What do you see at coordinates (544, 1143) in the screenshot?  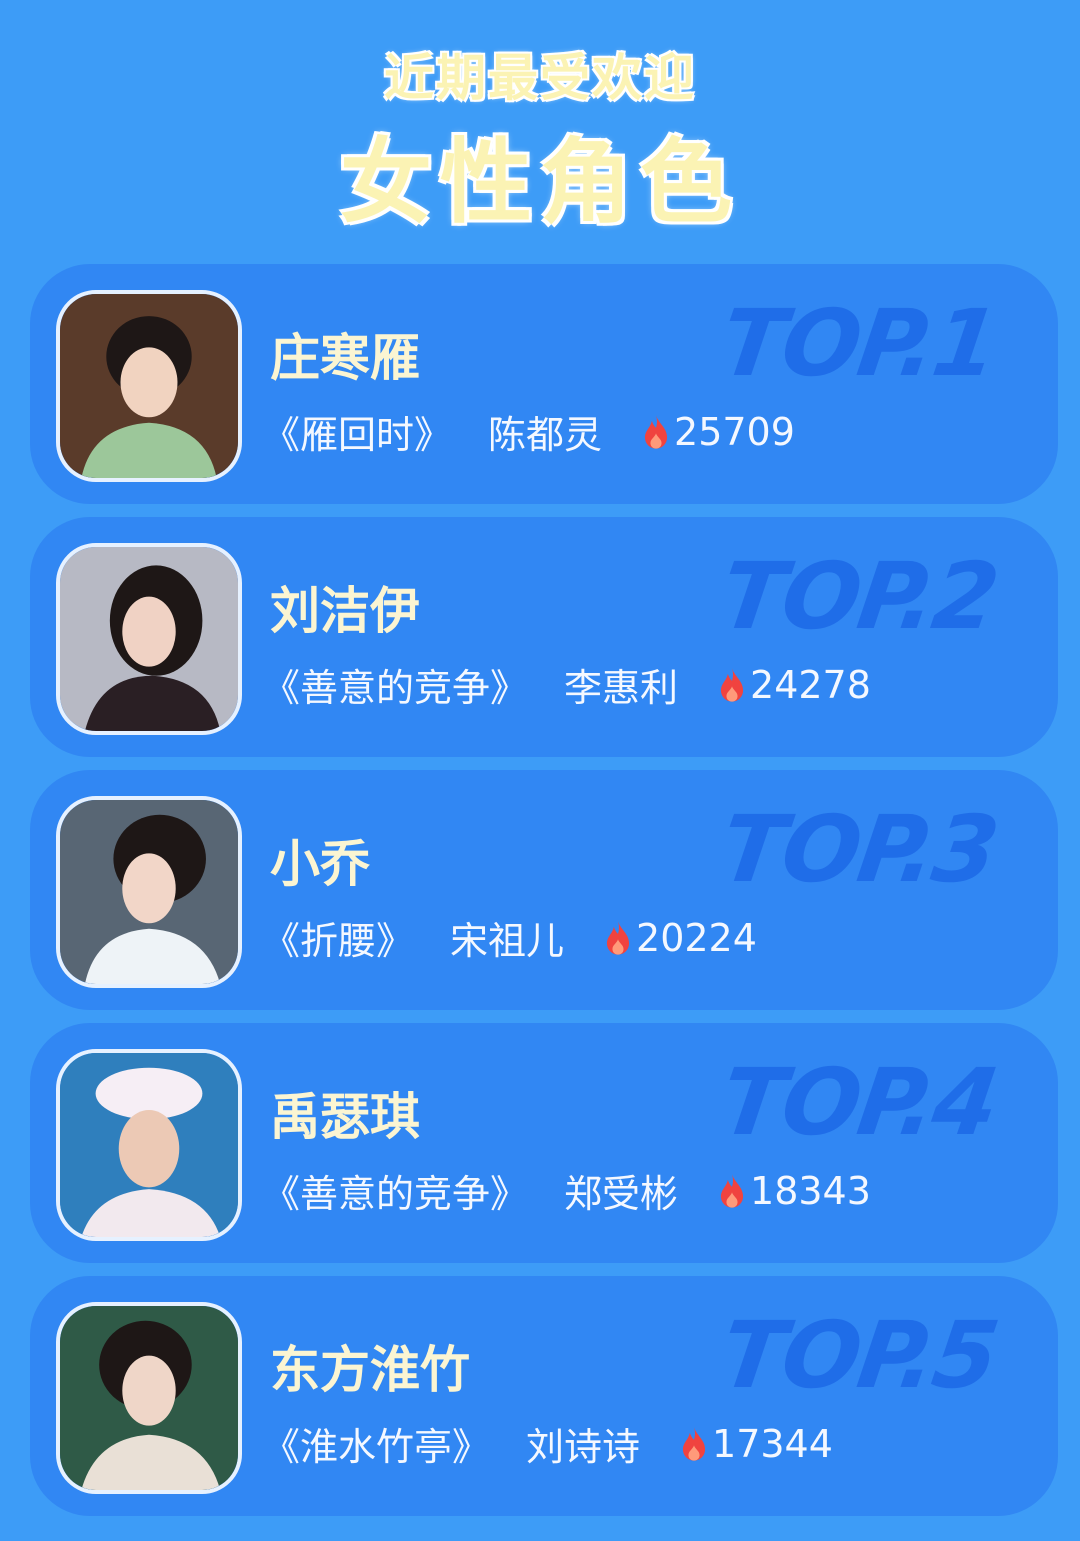 I see `ranking-card: 禹瑟琪 《善意的竞争》 郑受彬 18343 TOP.4` at bounding box center [544, 1143].